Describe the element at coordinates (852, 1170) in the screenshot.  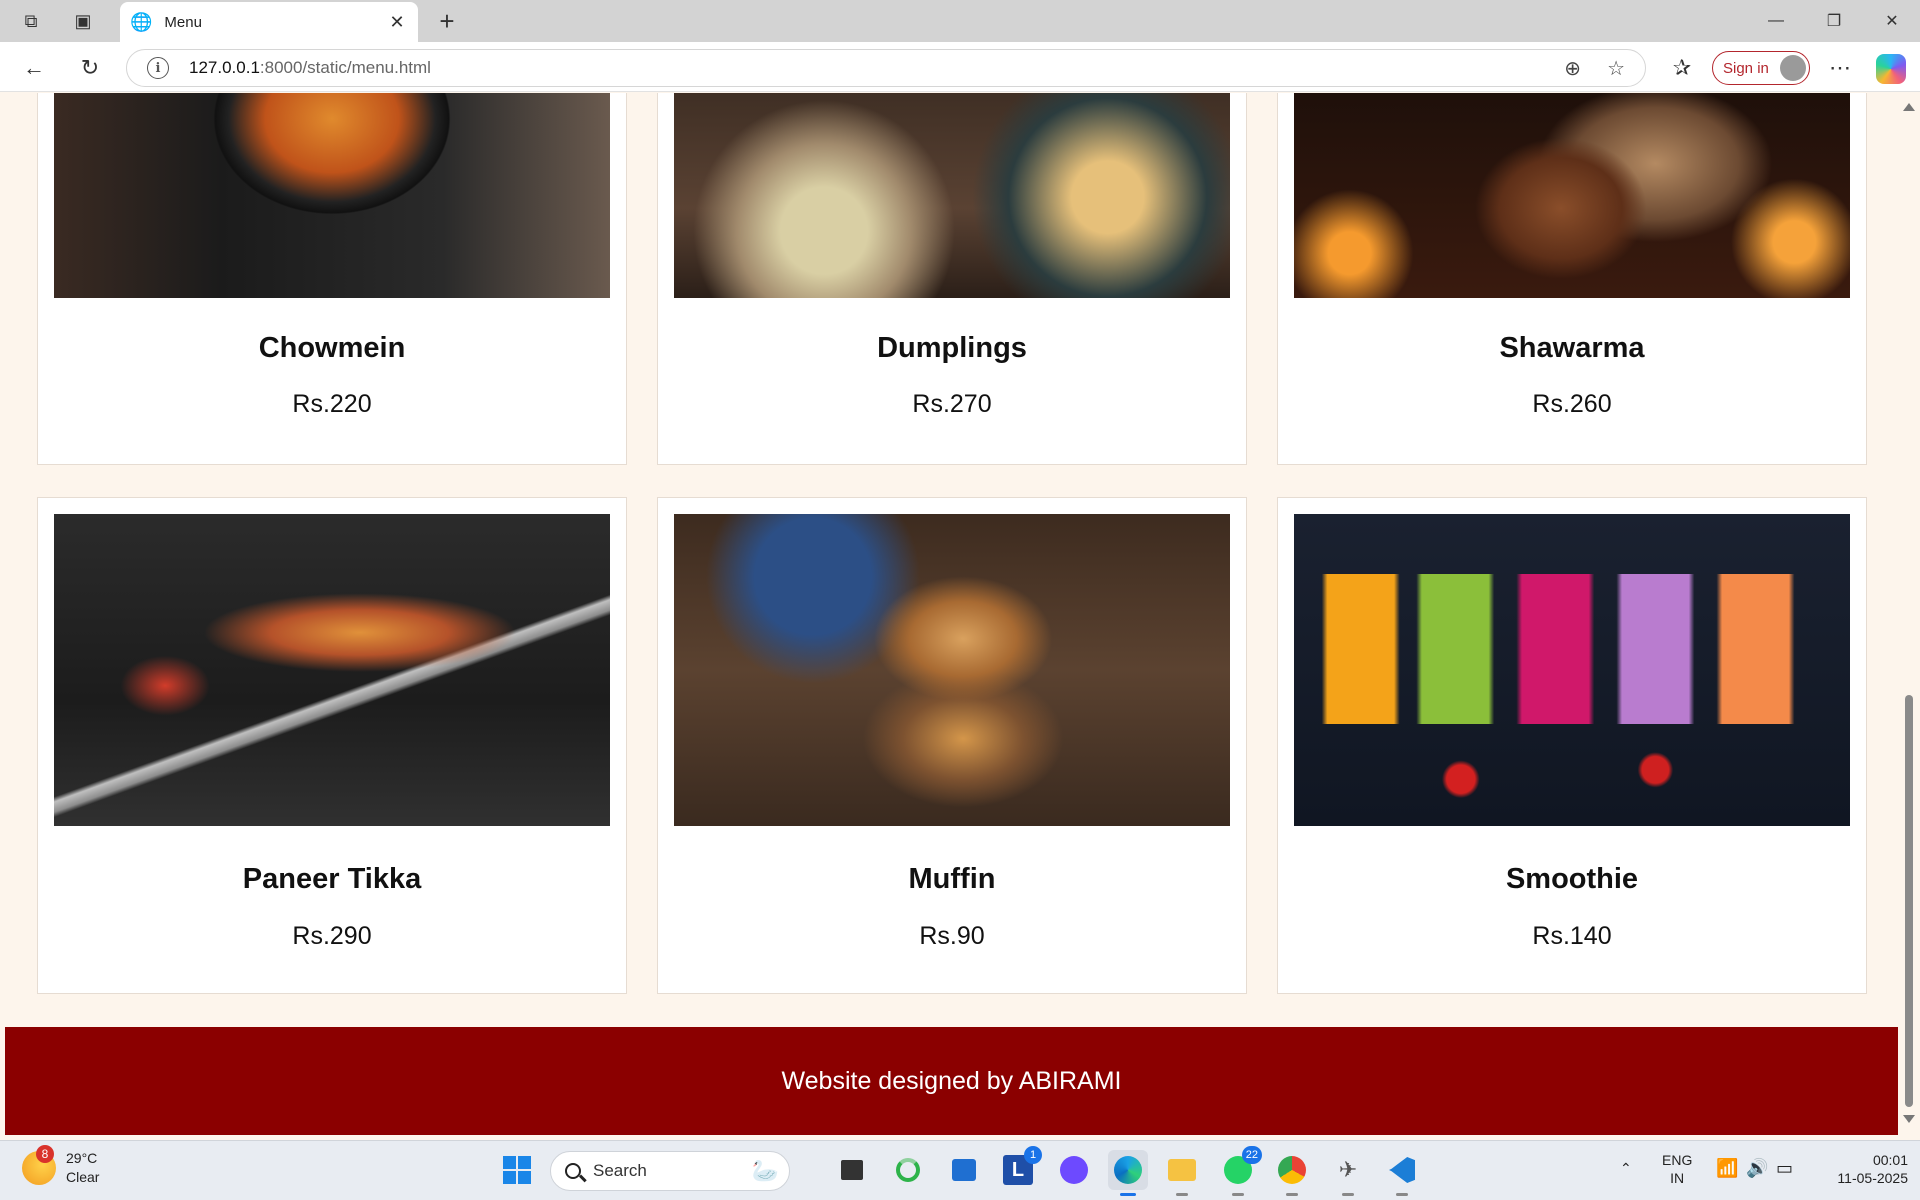
I see `task-view-icon` at that location.